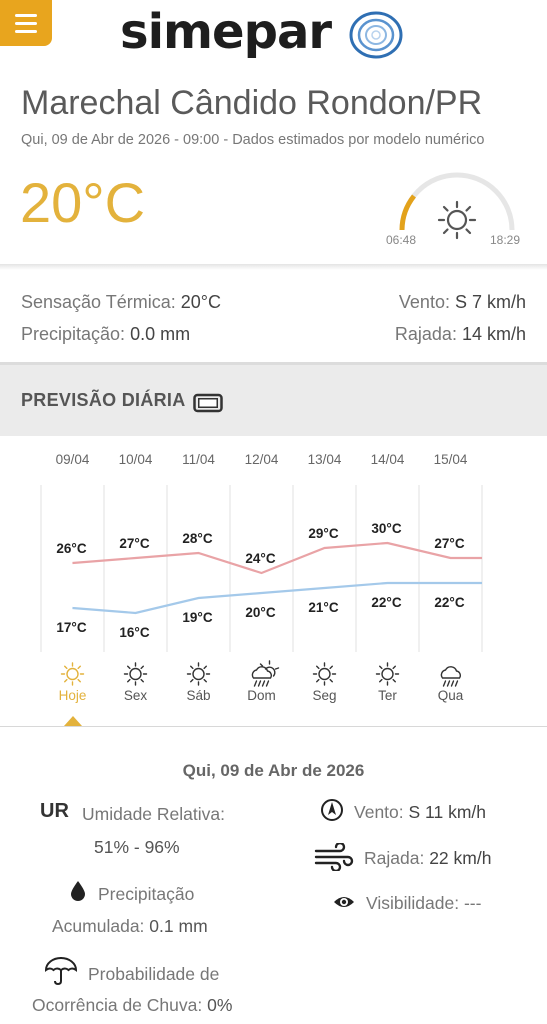  I want to click on feels-like-value: 20°C, so click(200, 302).